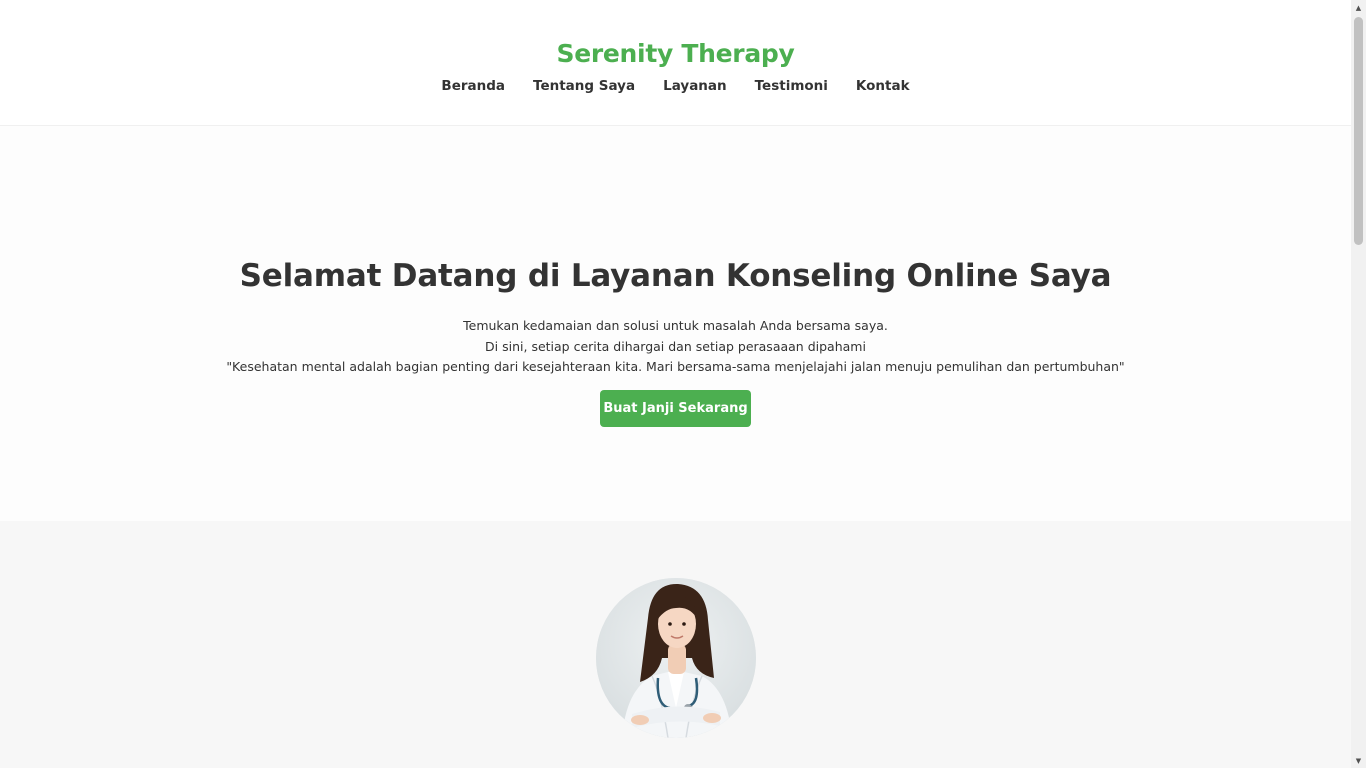  Describe the element at coordinates (675, 35) in the screenshot. I see `site-logo: Serenity Therapy` at that location.